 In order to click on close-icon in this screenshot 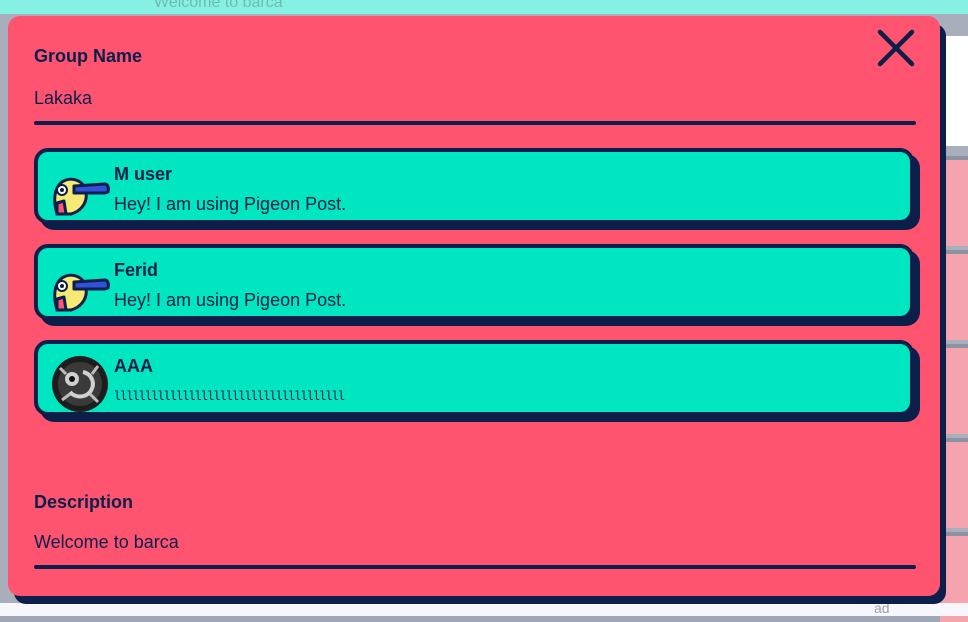, I will do `click(896, 48)`.